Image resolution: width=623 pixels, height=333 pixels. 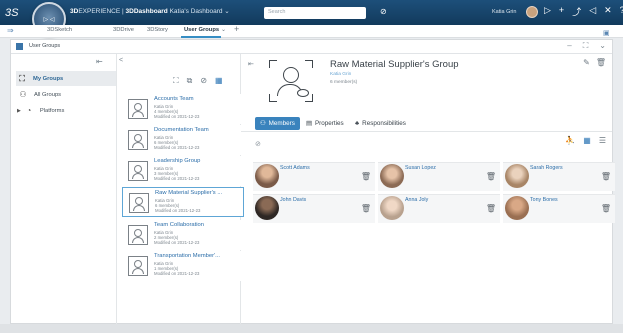 I want to click on group-title: Team Collaboration, so click(x=179, y=225).